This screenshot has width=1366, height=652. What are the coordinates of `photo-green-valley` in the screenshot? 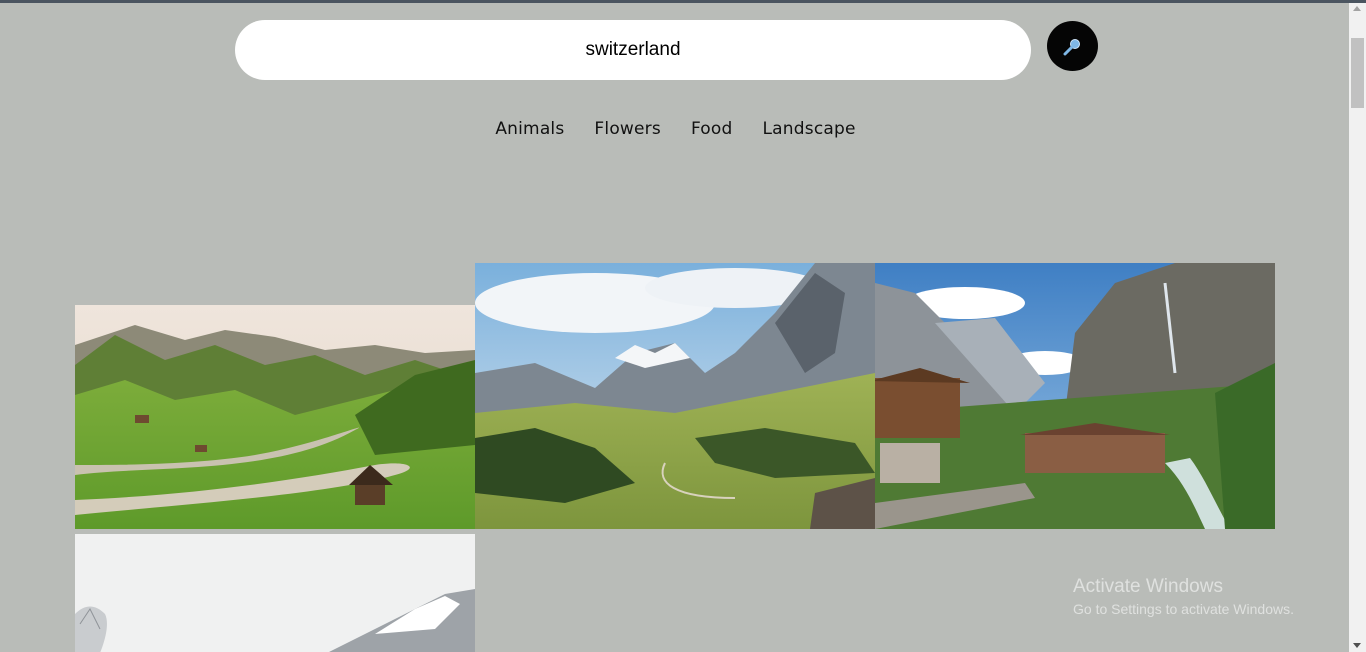 It's located at (275, 417).